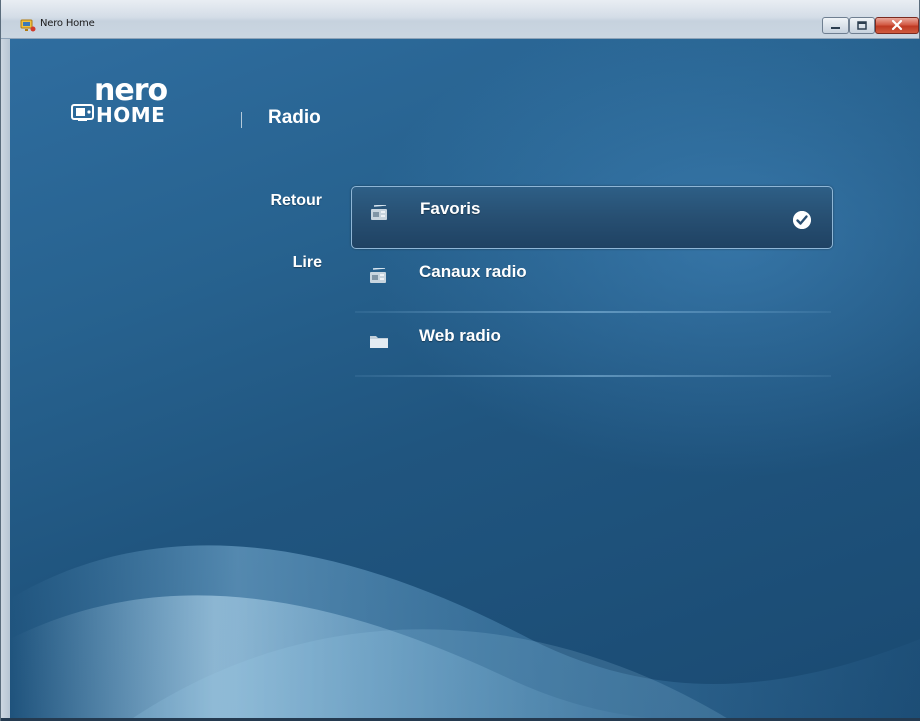 This screenshot has height=721, width=920. Describe the element at coordinates (450, 208) in the screenshot. I see `menu-item-label: Favoris` at that location.